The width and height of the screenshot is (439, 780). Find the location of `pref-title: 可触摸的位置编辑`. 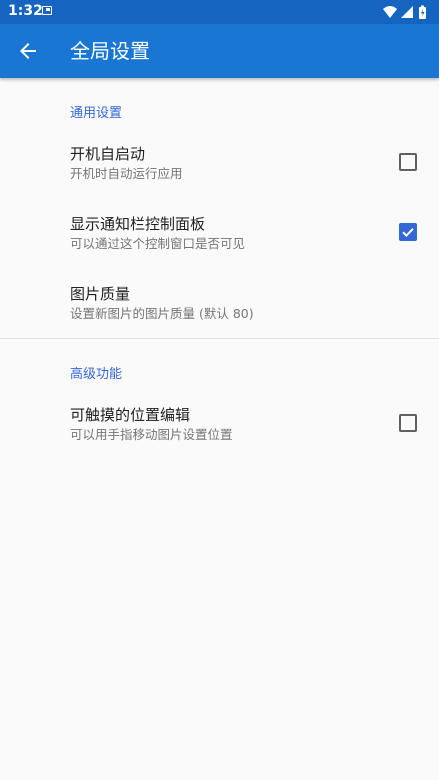

pref-title: 可触摸的位置编辑 is located at coordinates (130, 415).